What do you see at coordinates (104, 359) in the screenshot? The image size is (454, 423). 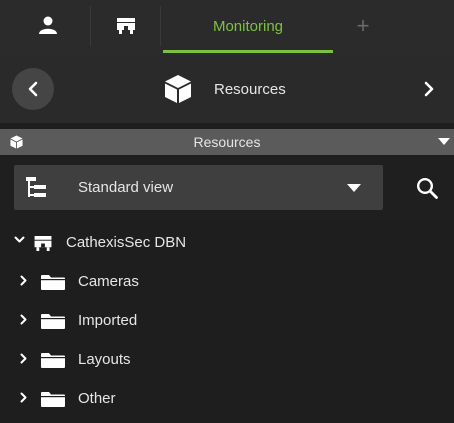 I see `tree-node-label: Layouts` at bounding box center [104, 359].